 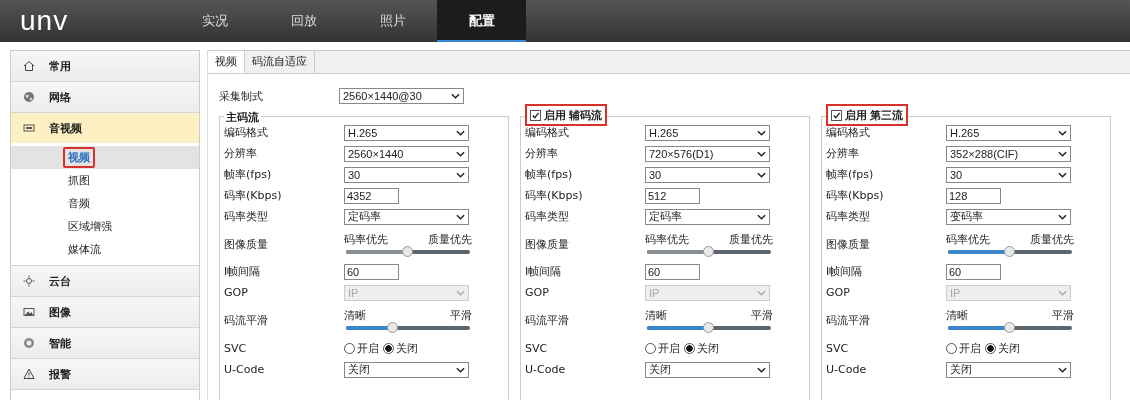 What do you see at coordinates (214, 21) in the screenshot?
I see `nav-tab: 实况` at bounding box center [214, 21].